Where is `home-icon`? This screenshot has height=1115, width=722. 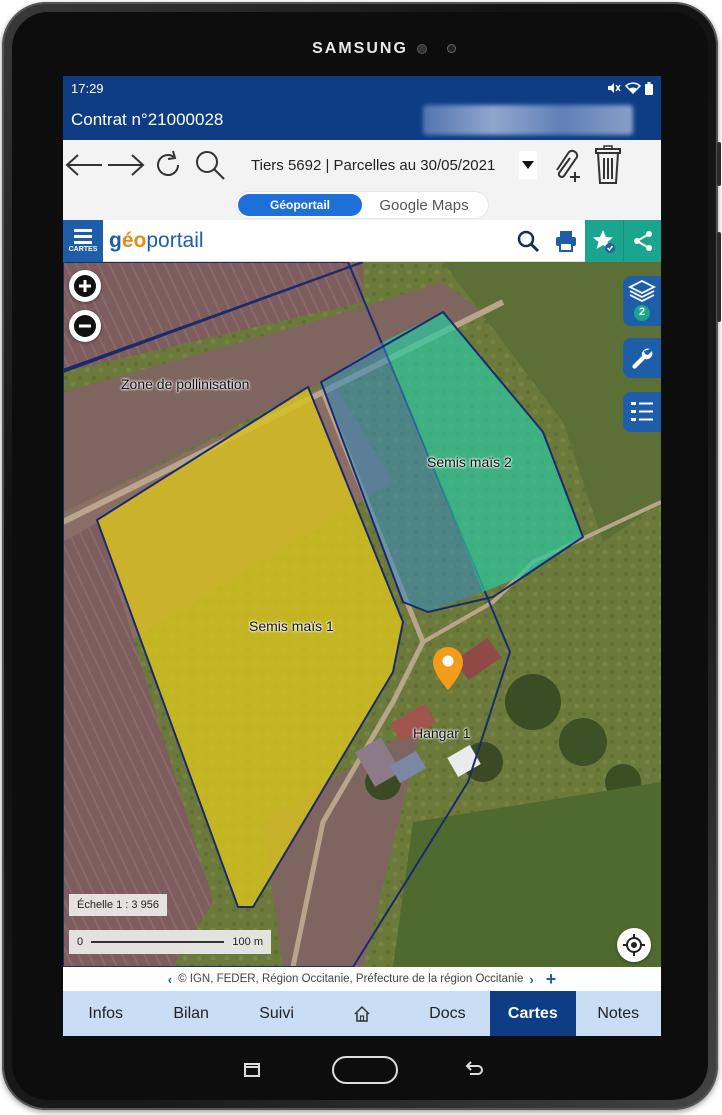 home-icon is located at coordinates (362, 1013).